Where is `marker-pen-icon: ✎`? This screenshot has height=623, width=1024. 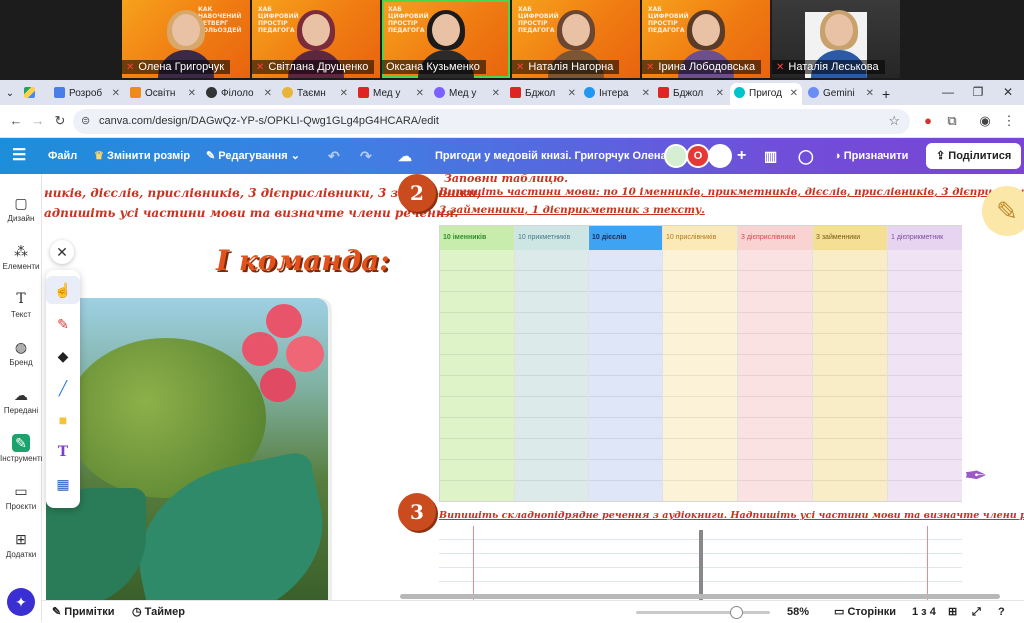 marker-pen-icon: ✎ is located at coordinates (63, 324).